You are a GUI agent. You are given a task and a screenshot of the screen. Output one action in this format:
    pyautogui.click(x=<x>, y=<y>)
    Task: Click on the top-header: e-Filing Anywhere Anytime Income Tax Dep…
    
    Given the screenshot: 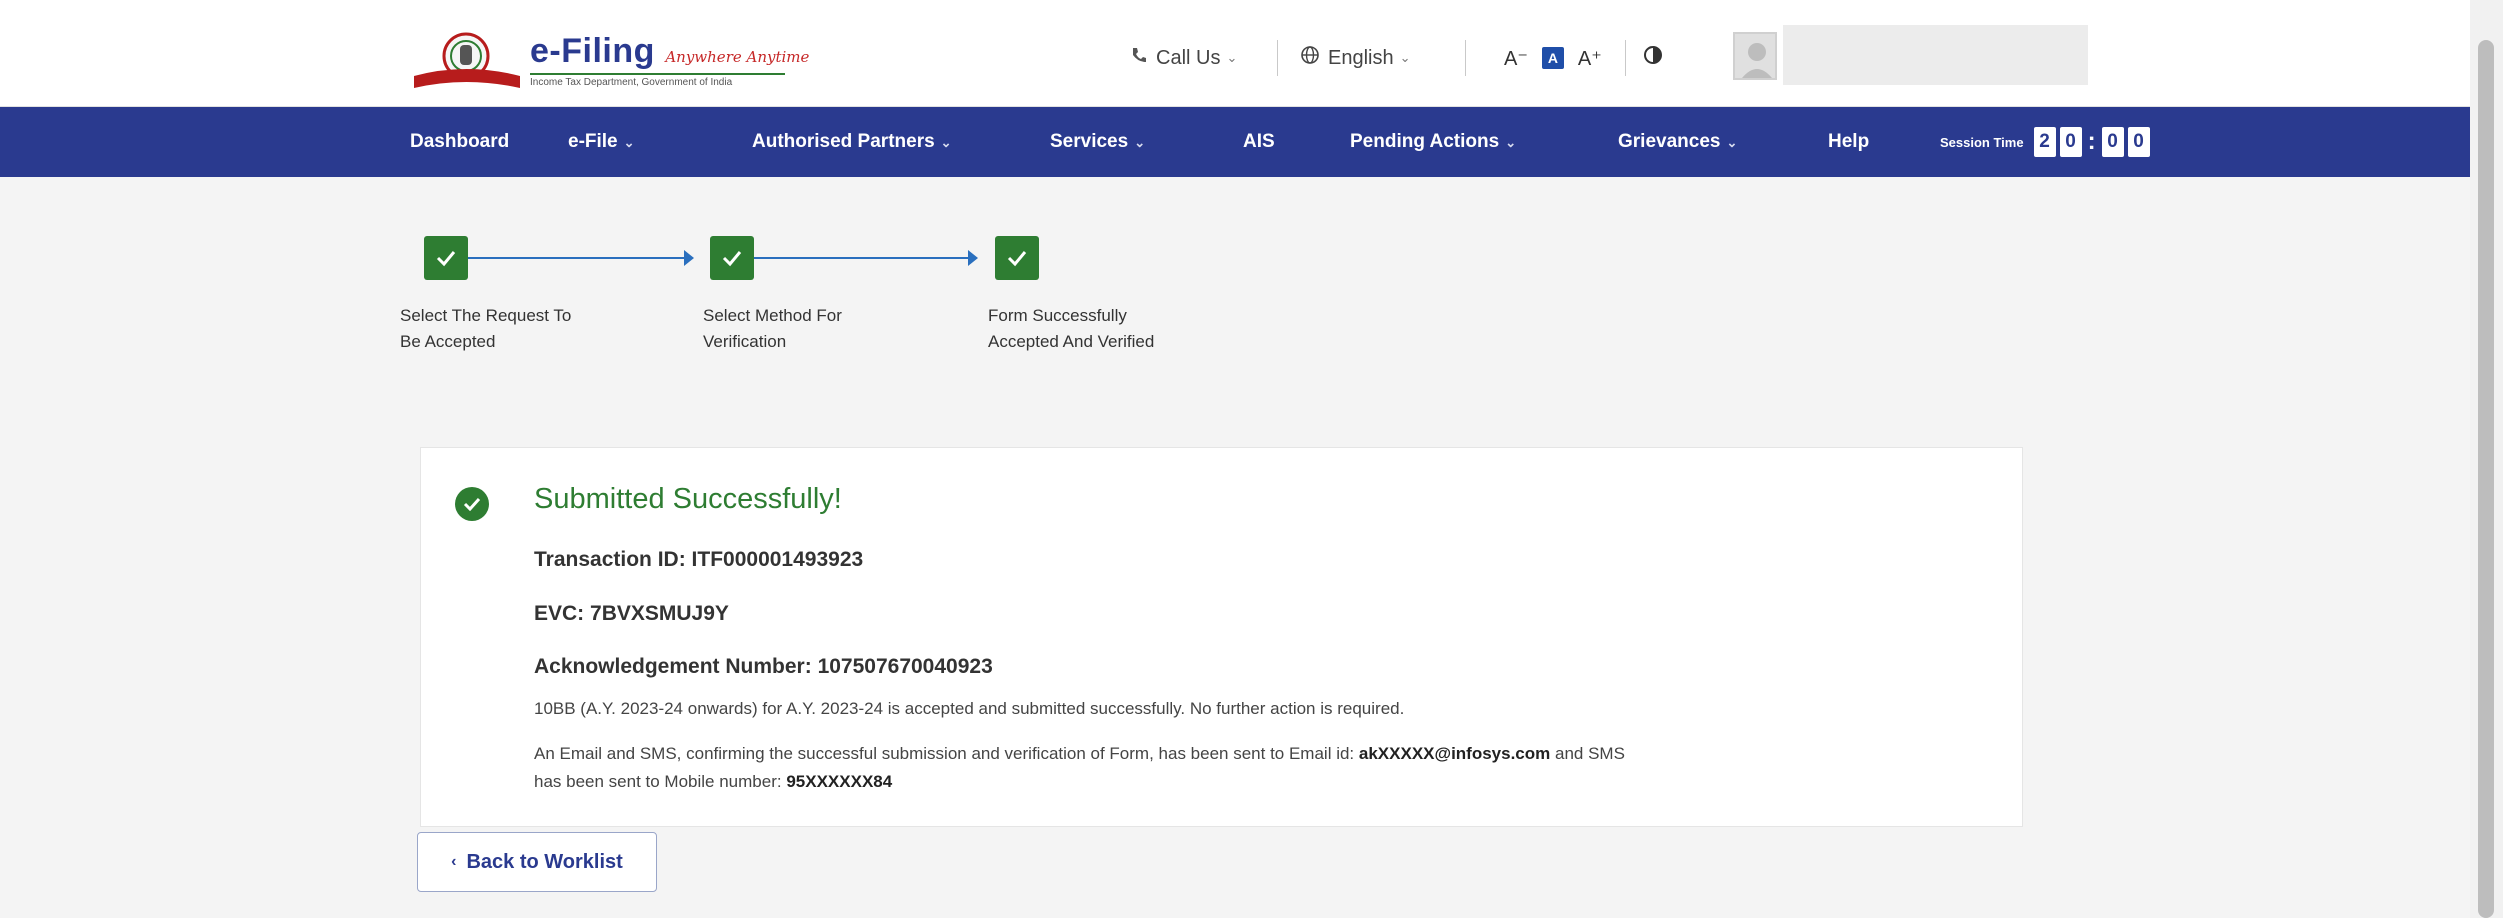 What is the action you would take?
    pyautogui.click(x=1235, y=53)
    